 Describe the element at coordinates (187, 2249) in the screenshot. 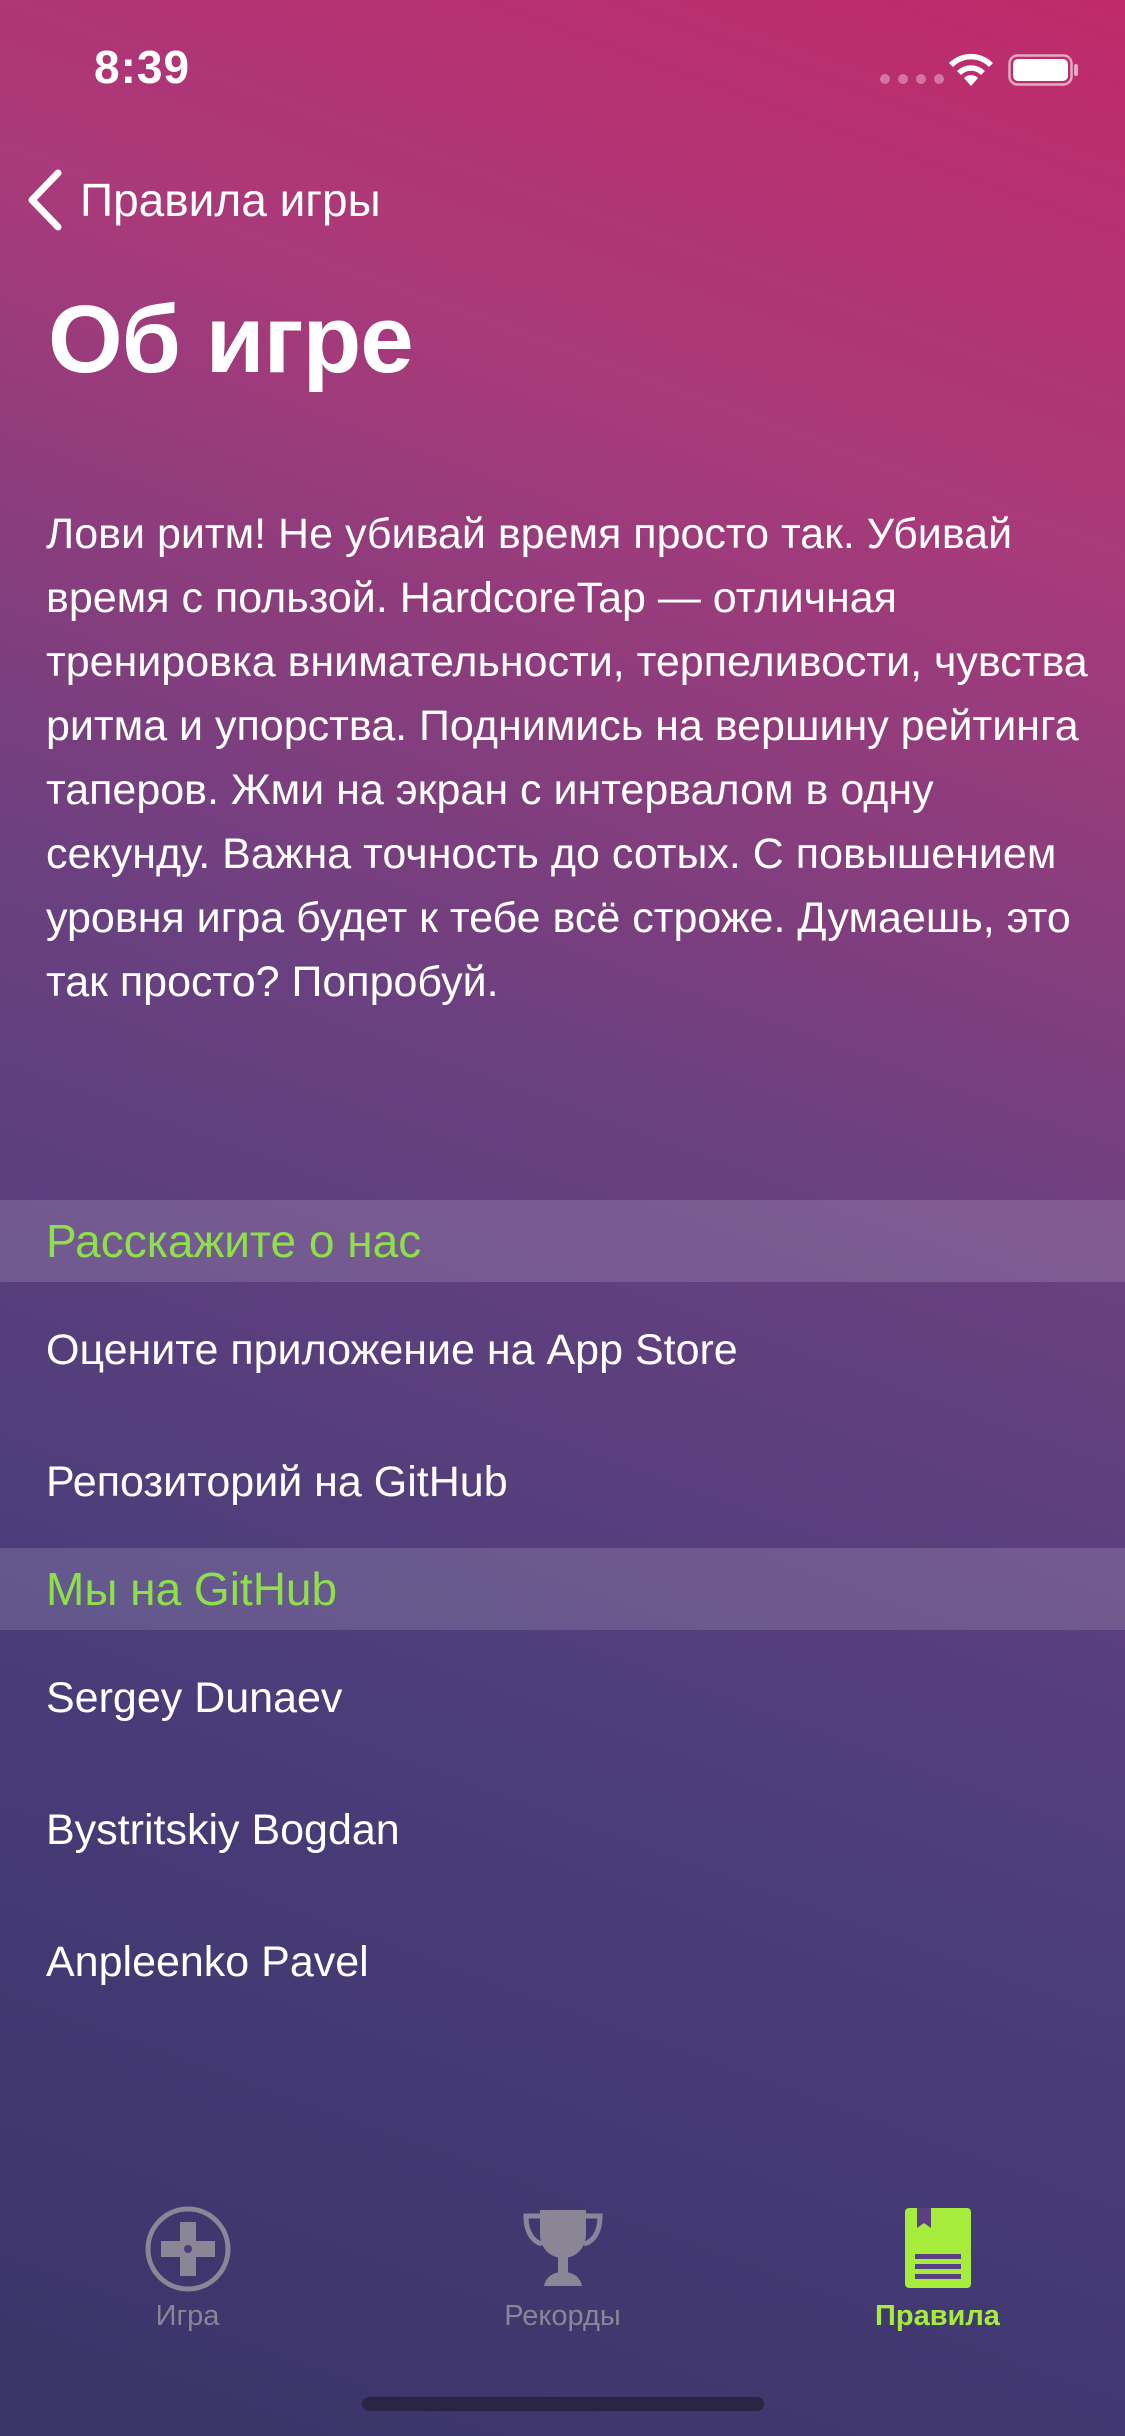

I see `gamepad-icon` at that location.